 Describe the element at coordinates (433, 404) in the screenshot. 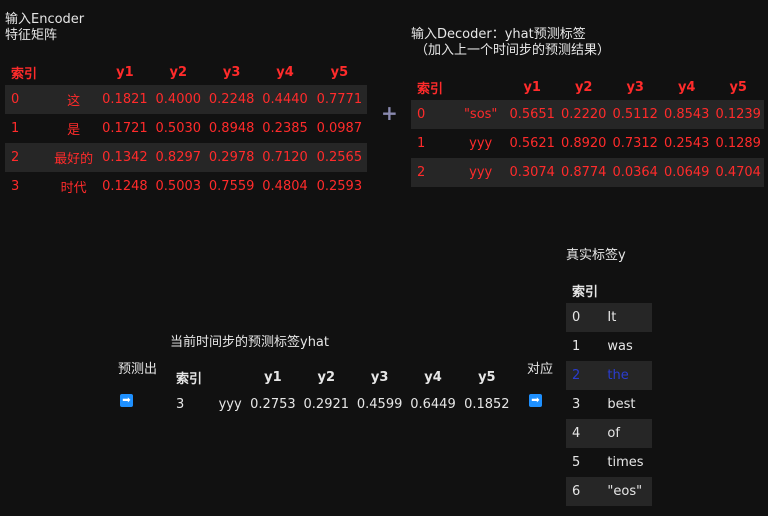

I see `cell-value: 0.6449` at that location.